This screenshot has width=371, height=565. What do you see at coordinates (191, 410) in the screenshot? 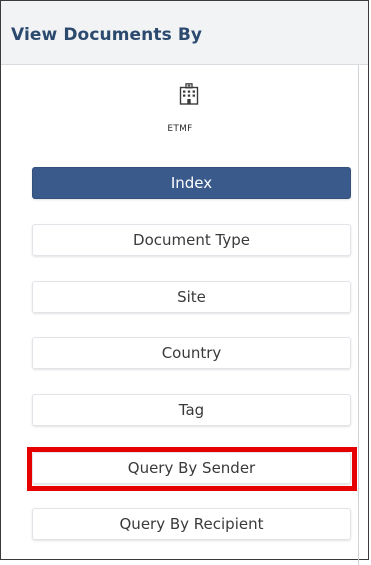
I see `tag-button: Tag` at bounding box center [191, 410].